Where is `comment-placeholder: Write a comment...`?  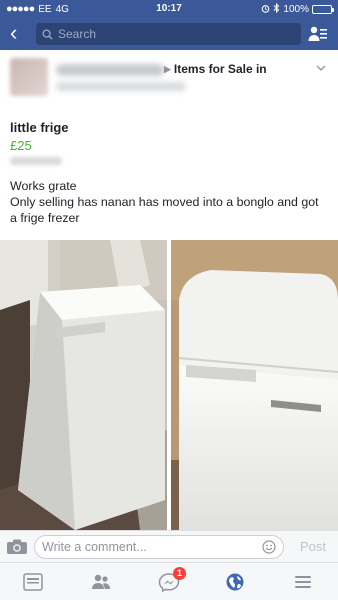 comment-placeholder: Write a comment... is located at coordinates (94, 547).